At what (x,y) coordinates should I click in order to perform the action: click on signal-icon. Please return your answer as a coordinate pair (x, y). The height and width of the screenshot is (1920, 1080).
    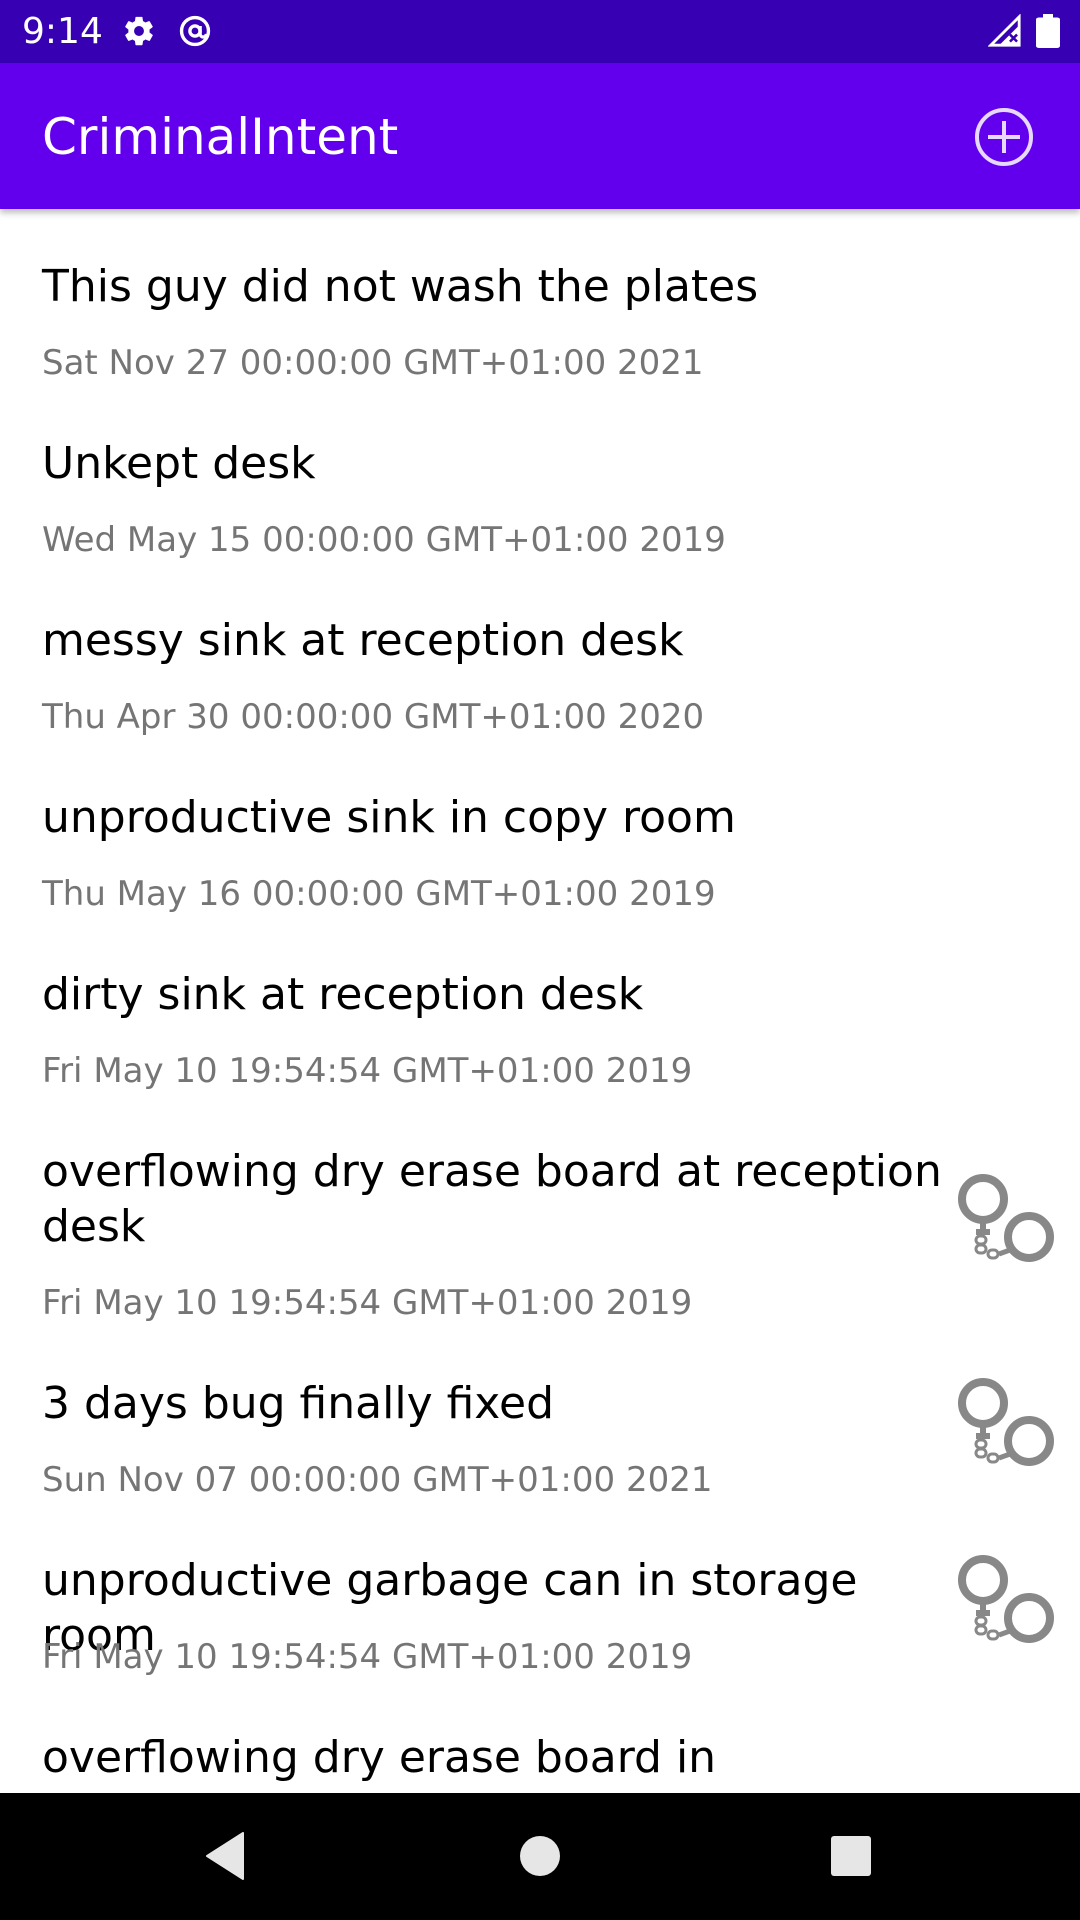
    Looking at the image, I should click on (1005, 31).